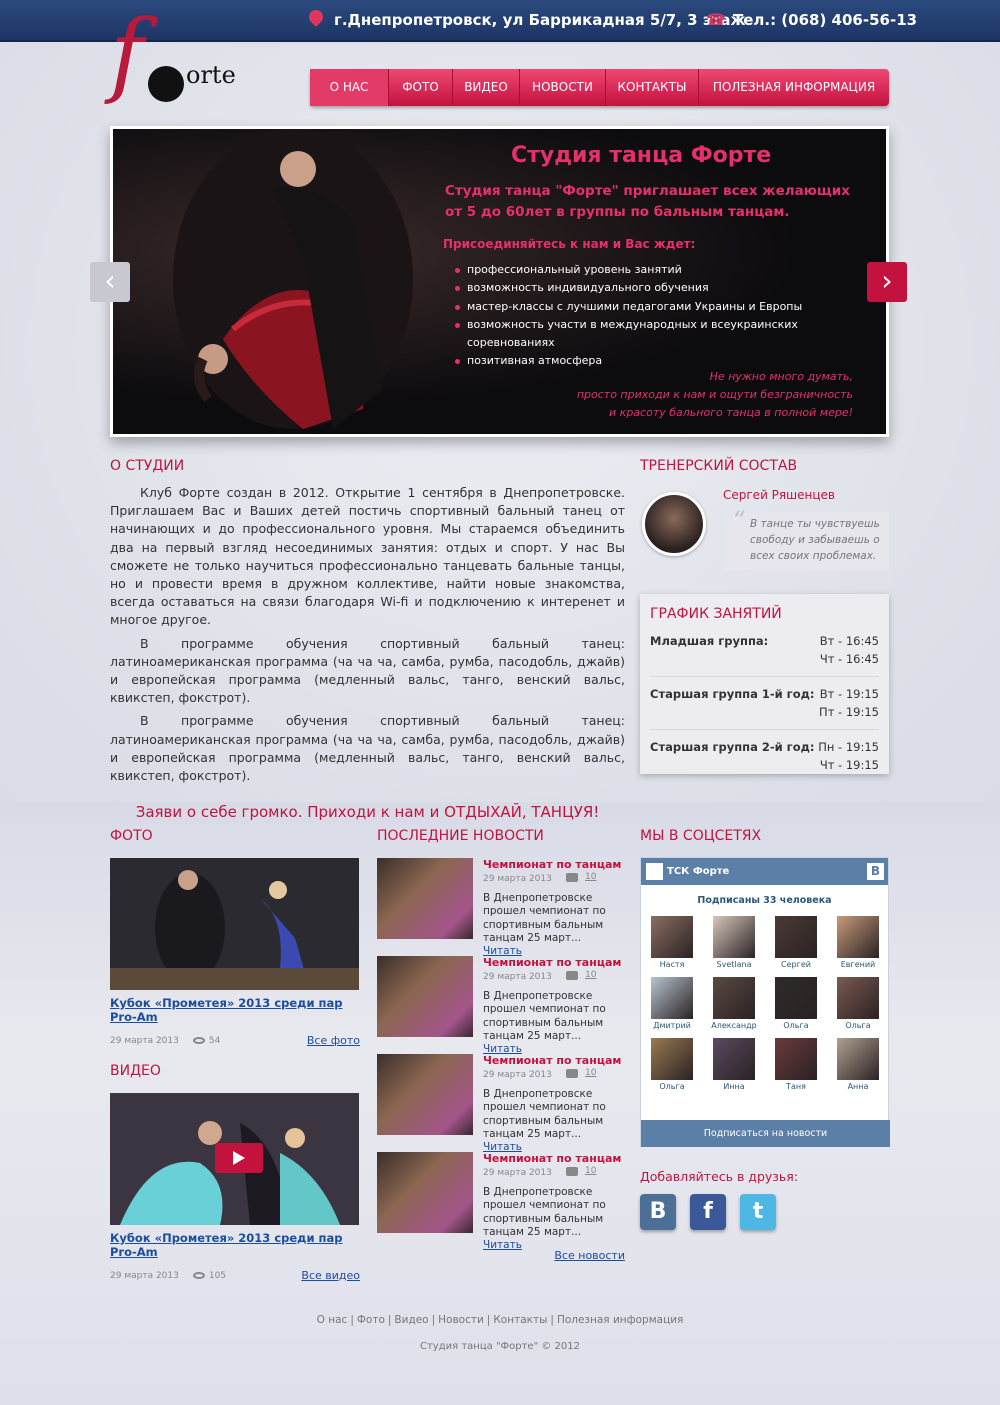 This screenshot has height=1405, width=1000. Describe the element at coordinates (719, 1176) in the screenshot. I see `add-friends-label: Добавляйтесь в друзья:` at that location.